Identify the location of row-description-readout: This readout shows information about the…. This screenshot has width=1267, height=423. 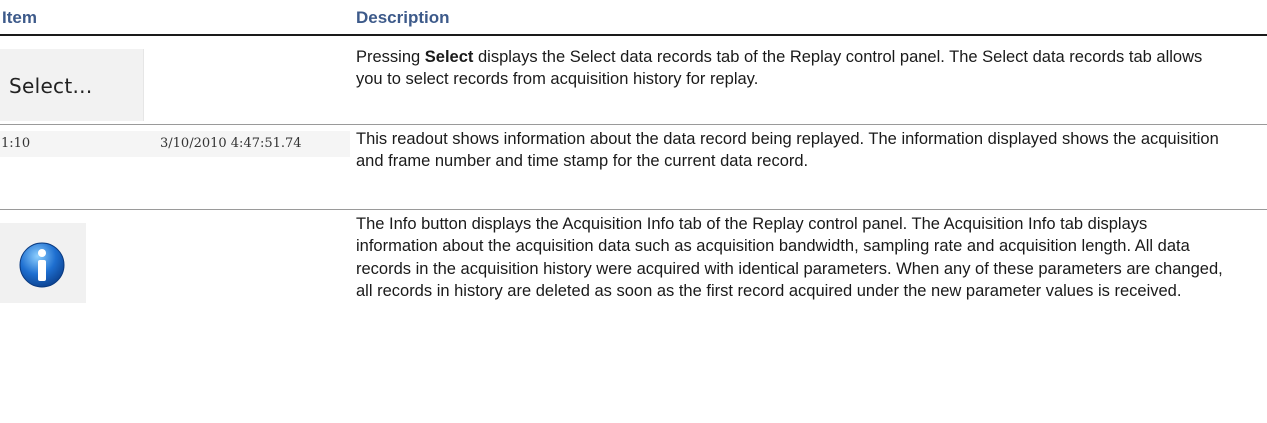
(787, 150).